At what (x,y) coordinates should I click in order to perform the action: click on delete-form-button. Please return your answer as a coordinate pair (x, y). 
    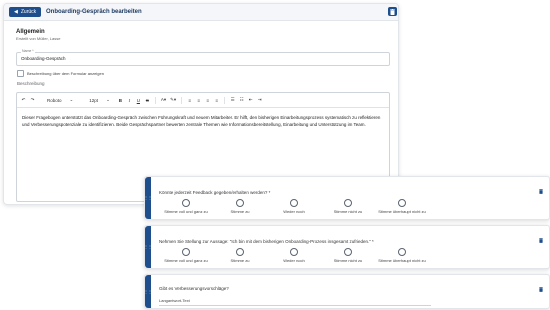
    Looking at the image, I should click on (392, 11).